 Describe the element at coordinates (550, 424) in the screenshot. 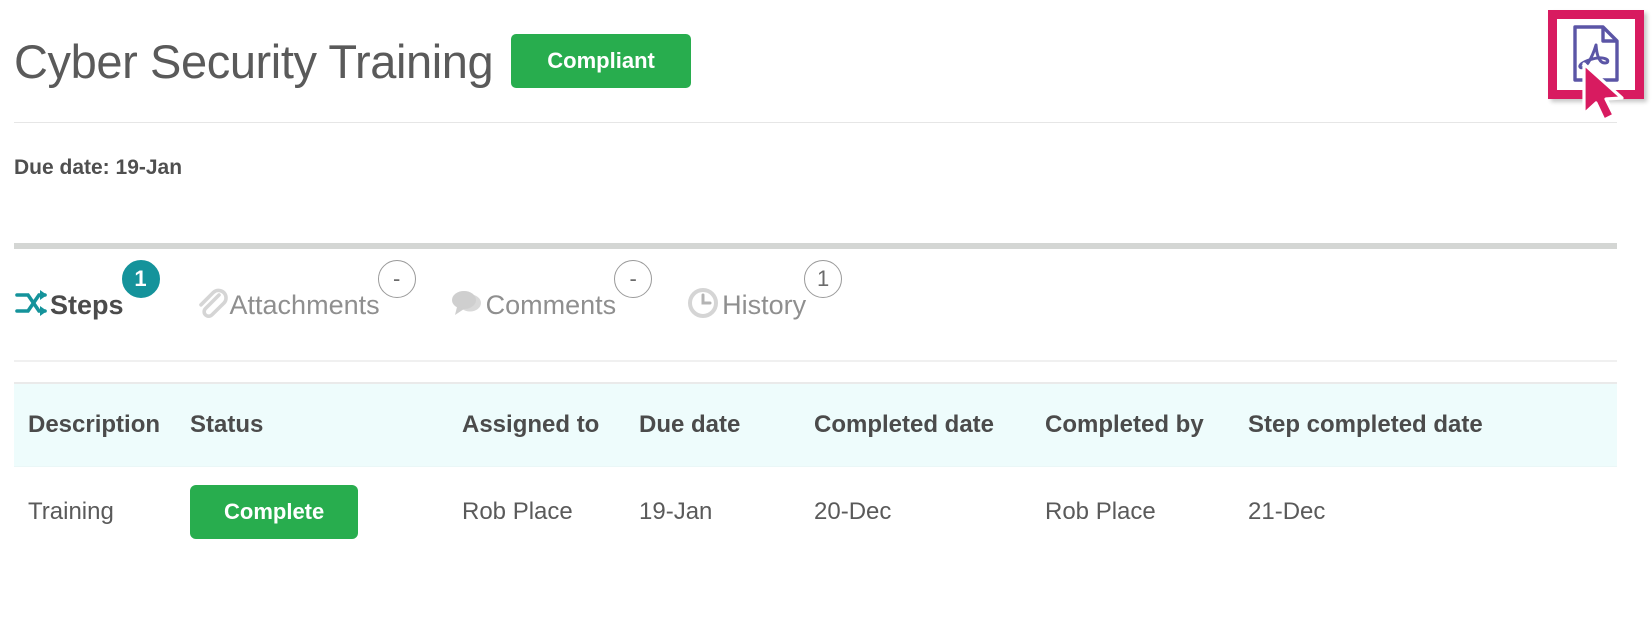

I see `column-header-assigned-to: Assigned to` at that location.